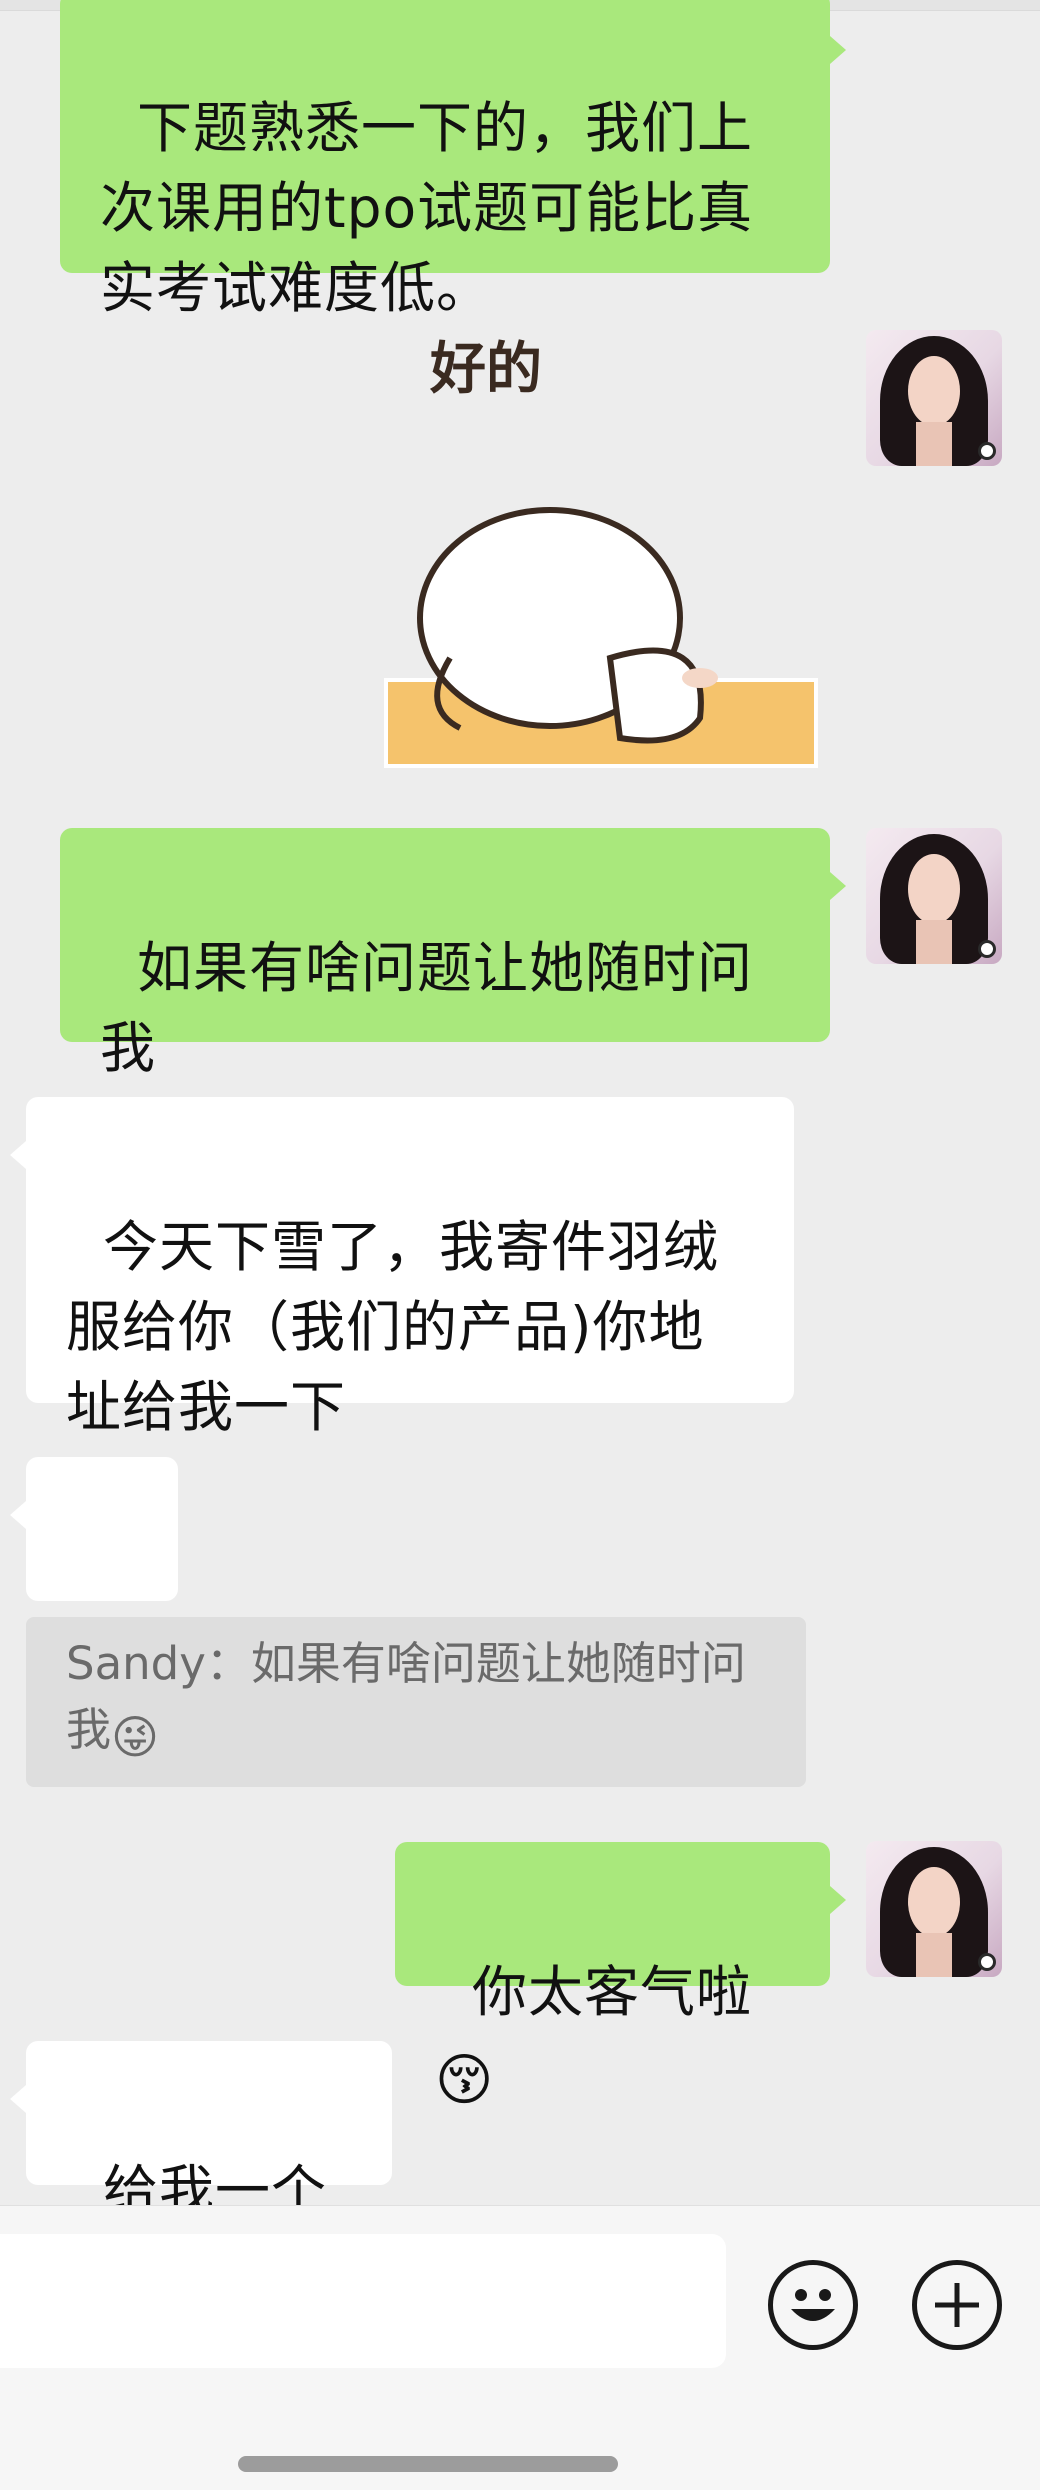 The image size is (1040, 2490). I want to click on kissing-face-emoji-icon: 😚, so click(465, 2080).